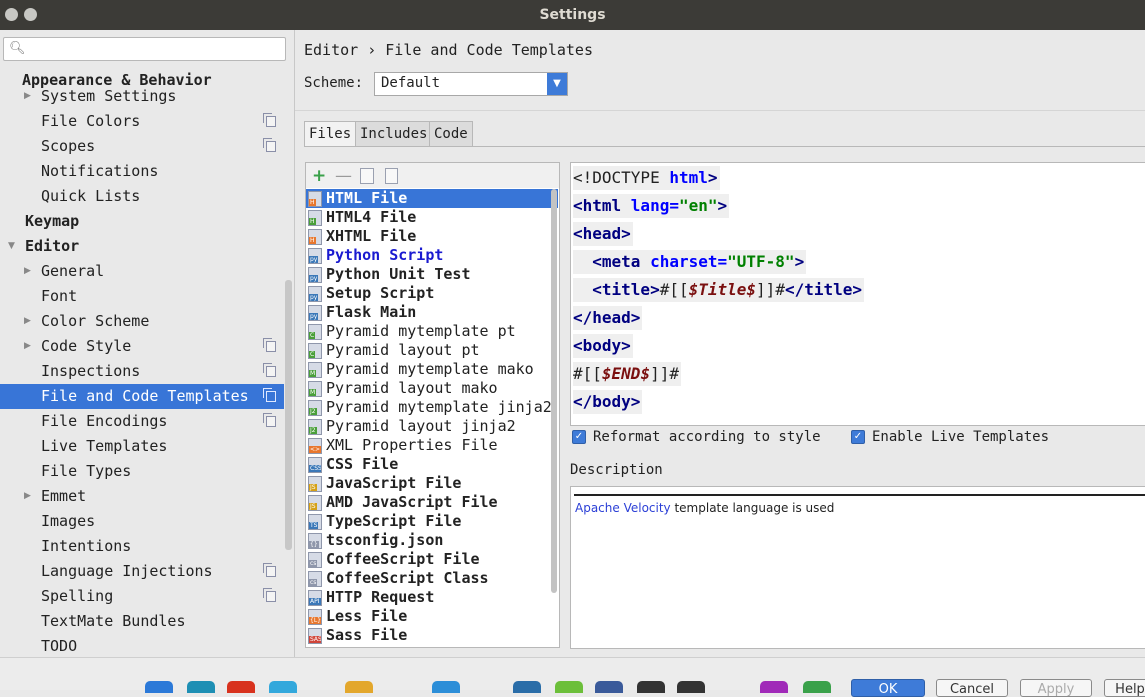  I want to click on template-item-pyramid-mytemplate-pt: C Pyramid mytemplate pt, so click(432, 331).